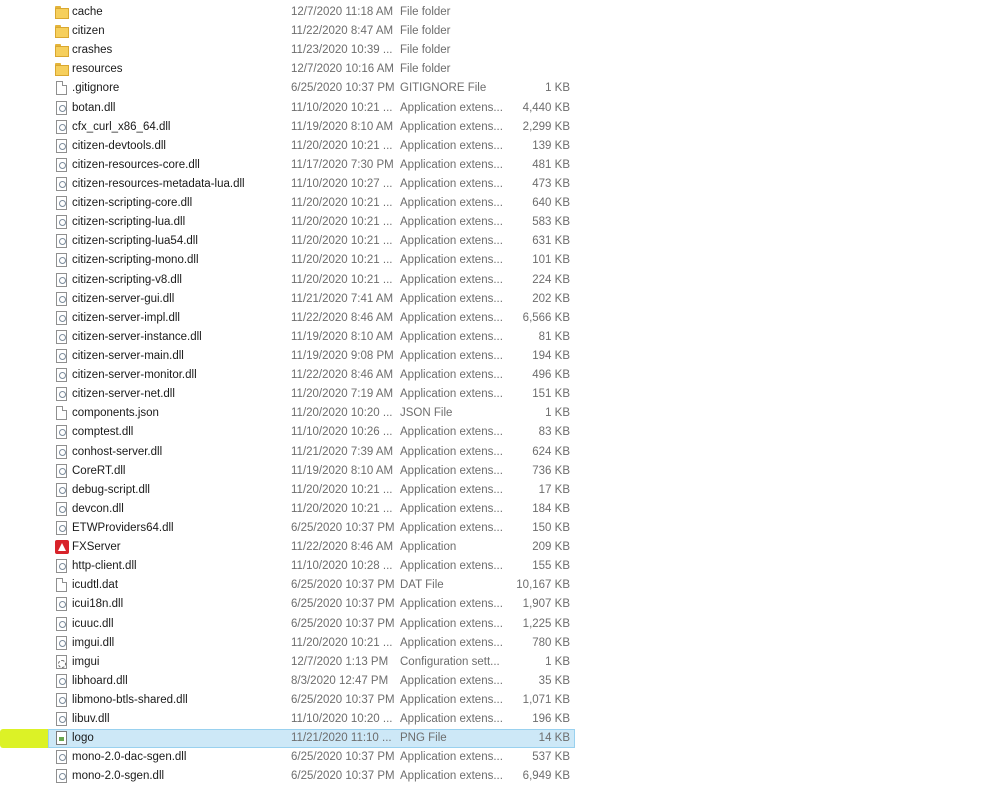  I want to click on file-name: icuuc.dll, so click(93, 624).